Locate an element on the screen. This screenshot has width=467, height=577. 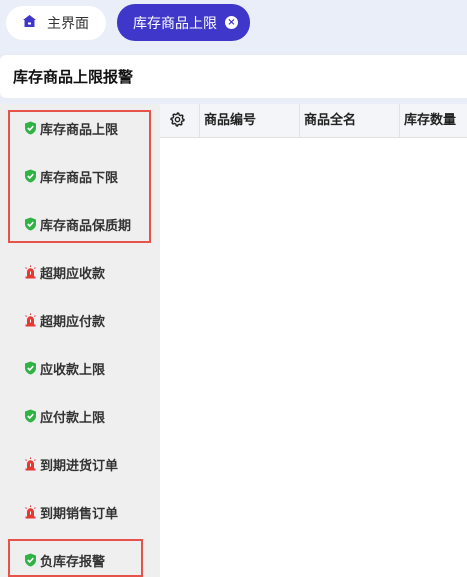
tab-bar: 主界面 库存商品上限 × is located at coordinates (233, 26).